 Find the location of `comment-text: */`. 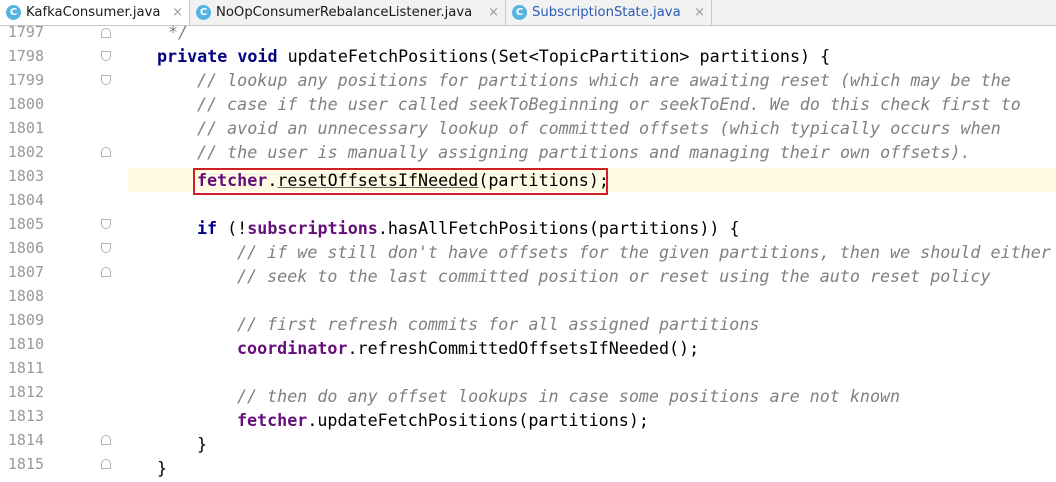

comment-text: */ is located at coordinates (178, 32).